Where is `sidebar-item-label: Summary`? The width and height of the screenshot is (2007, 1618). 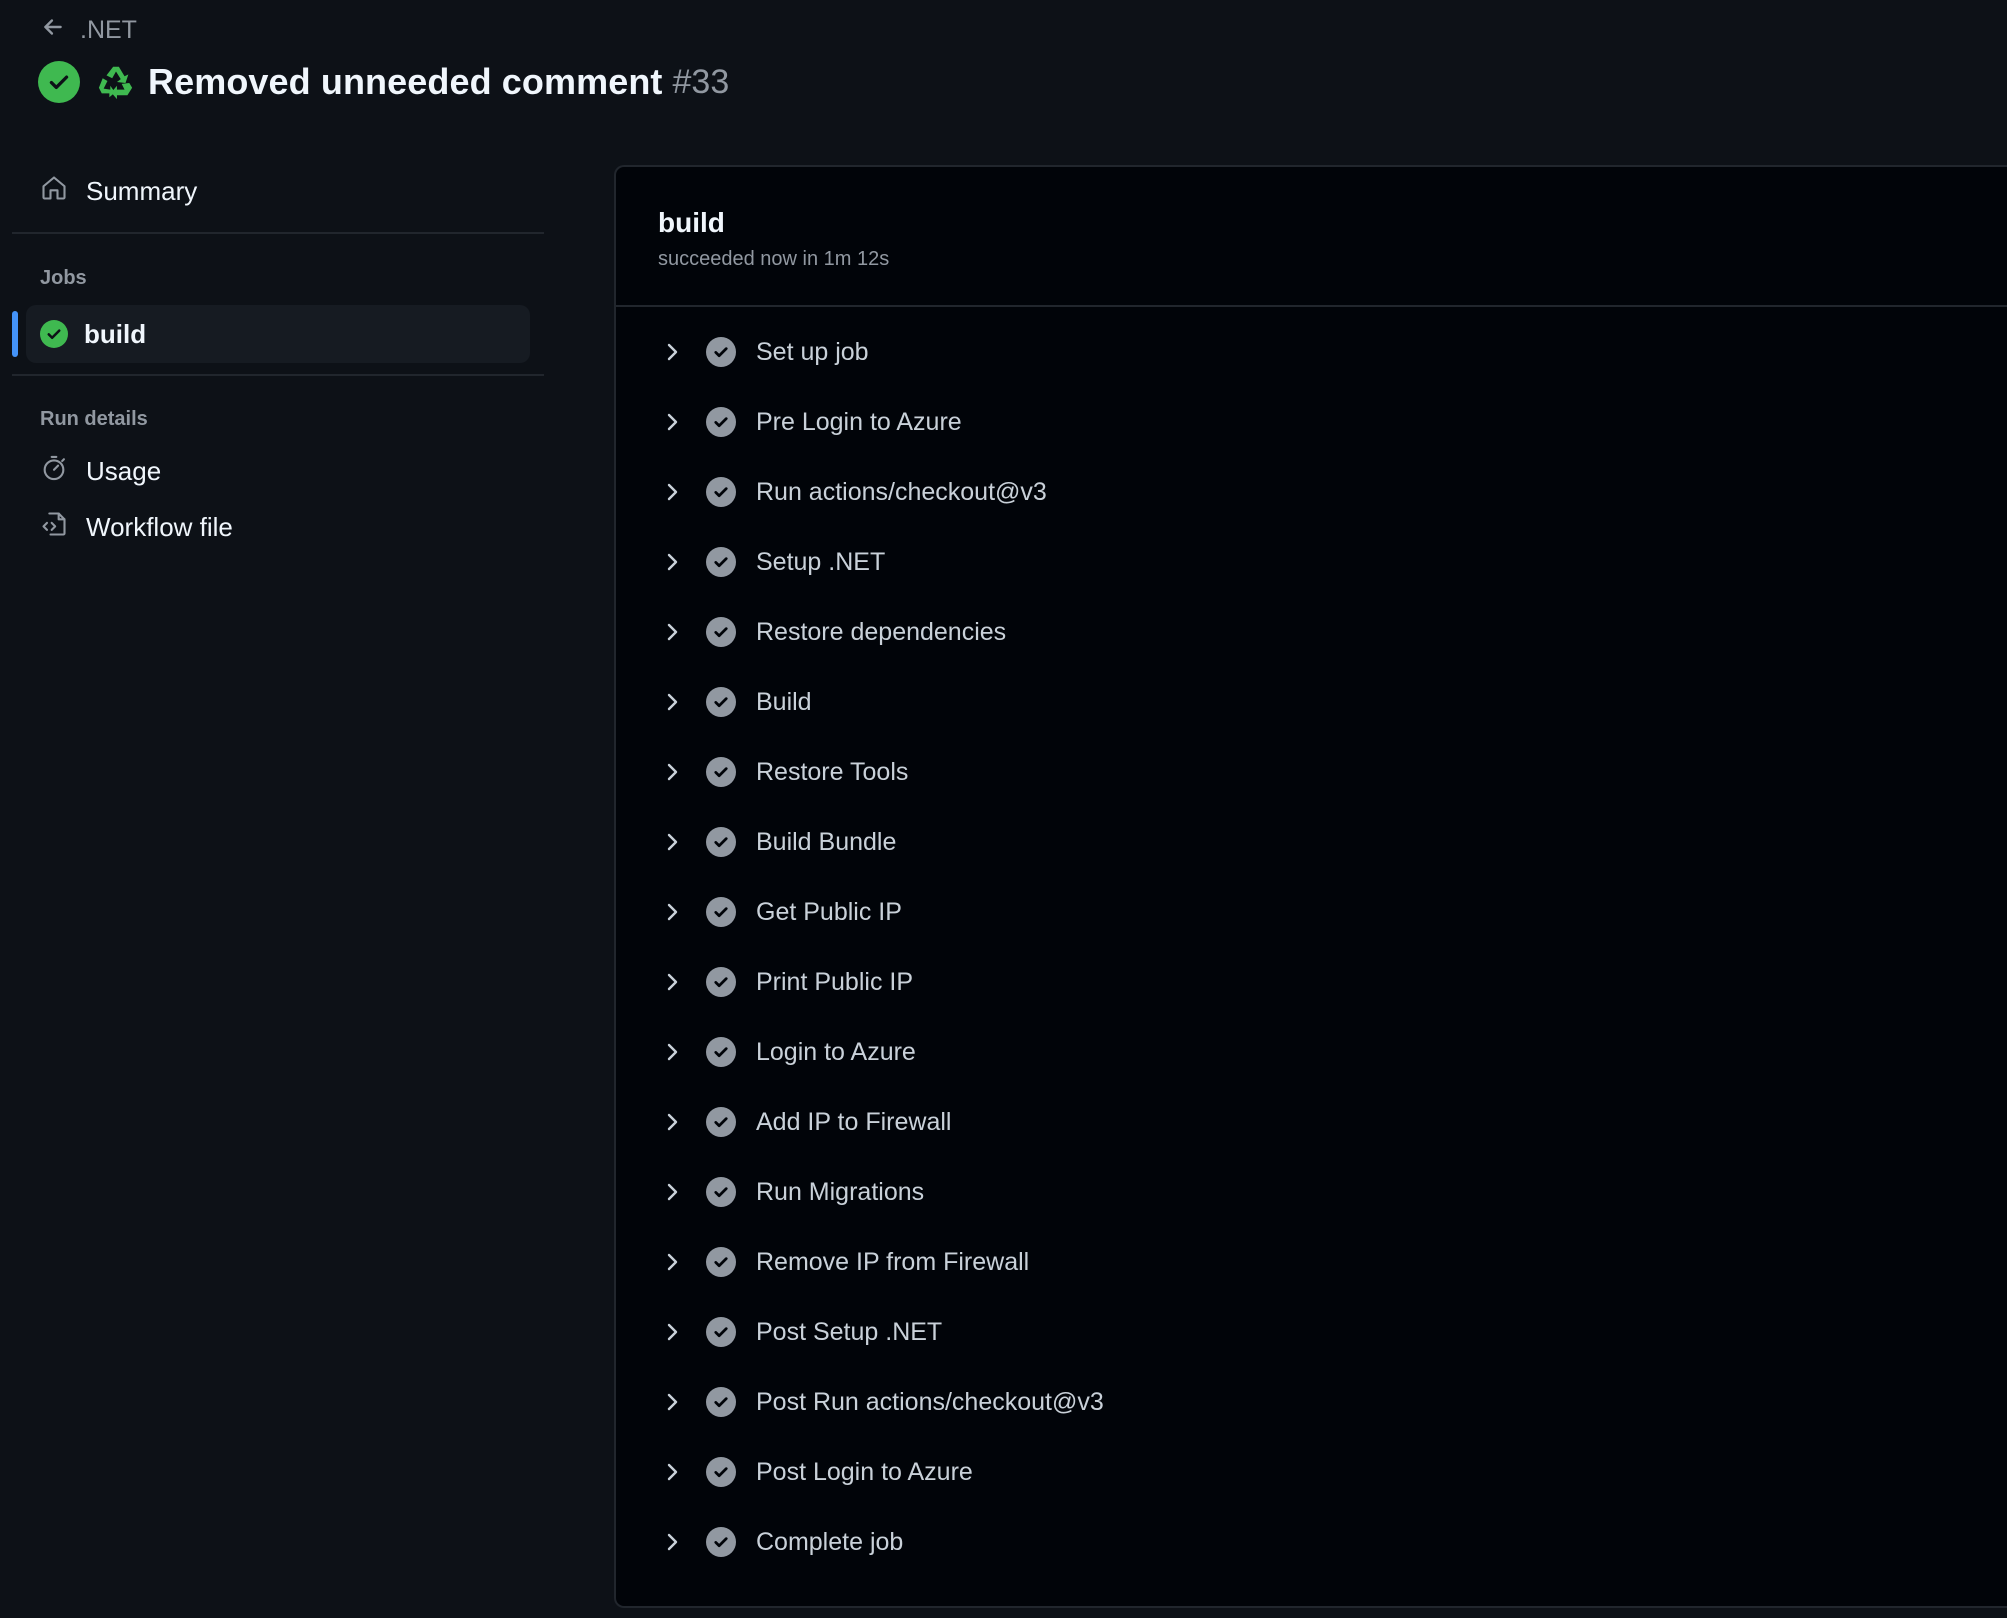 sidebar-item-label: Summary is located at coordinates (142, 191).